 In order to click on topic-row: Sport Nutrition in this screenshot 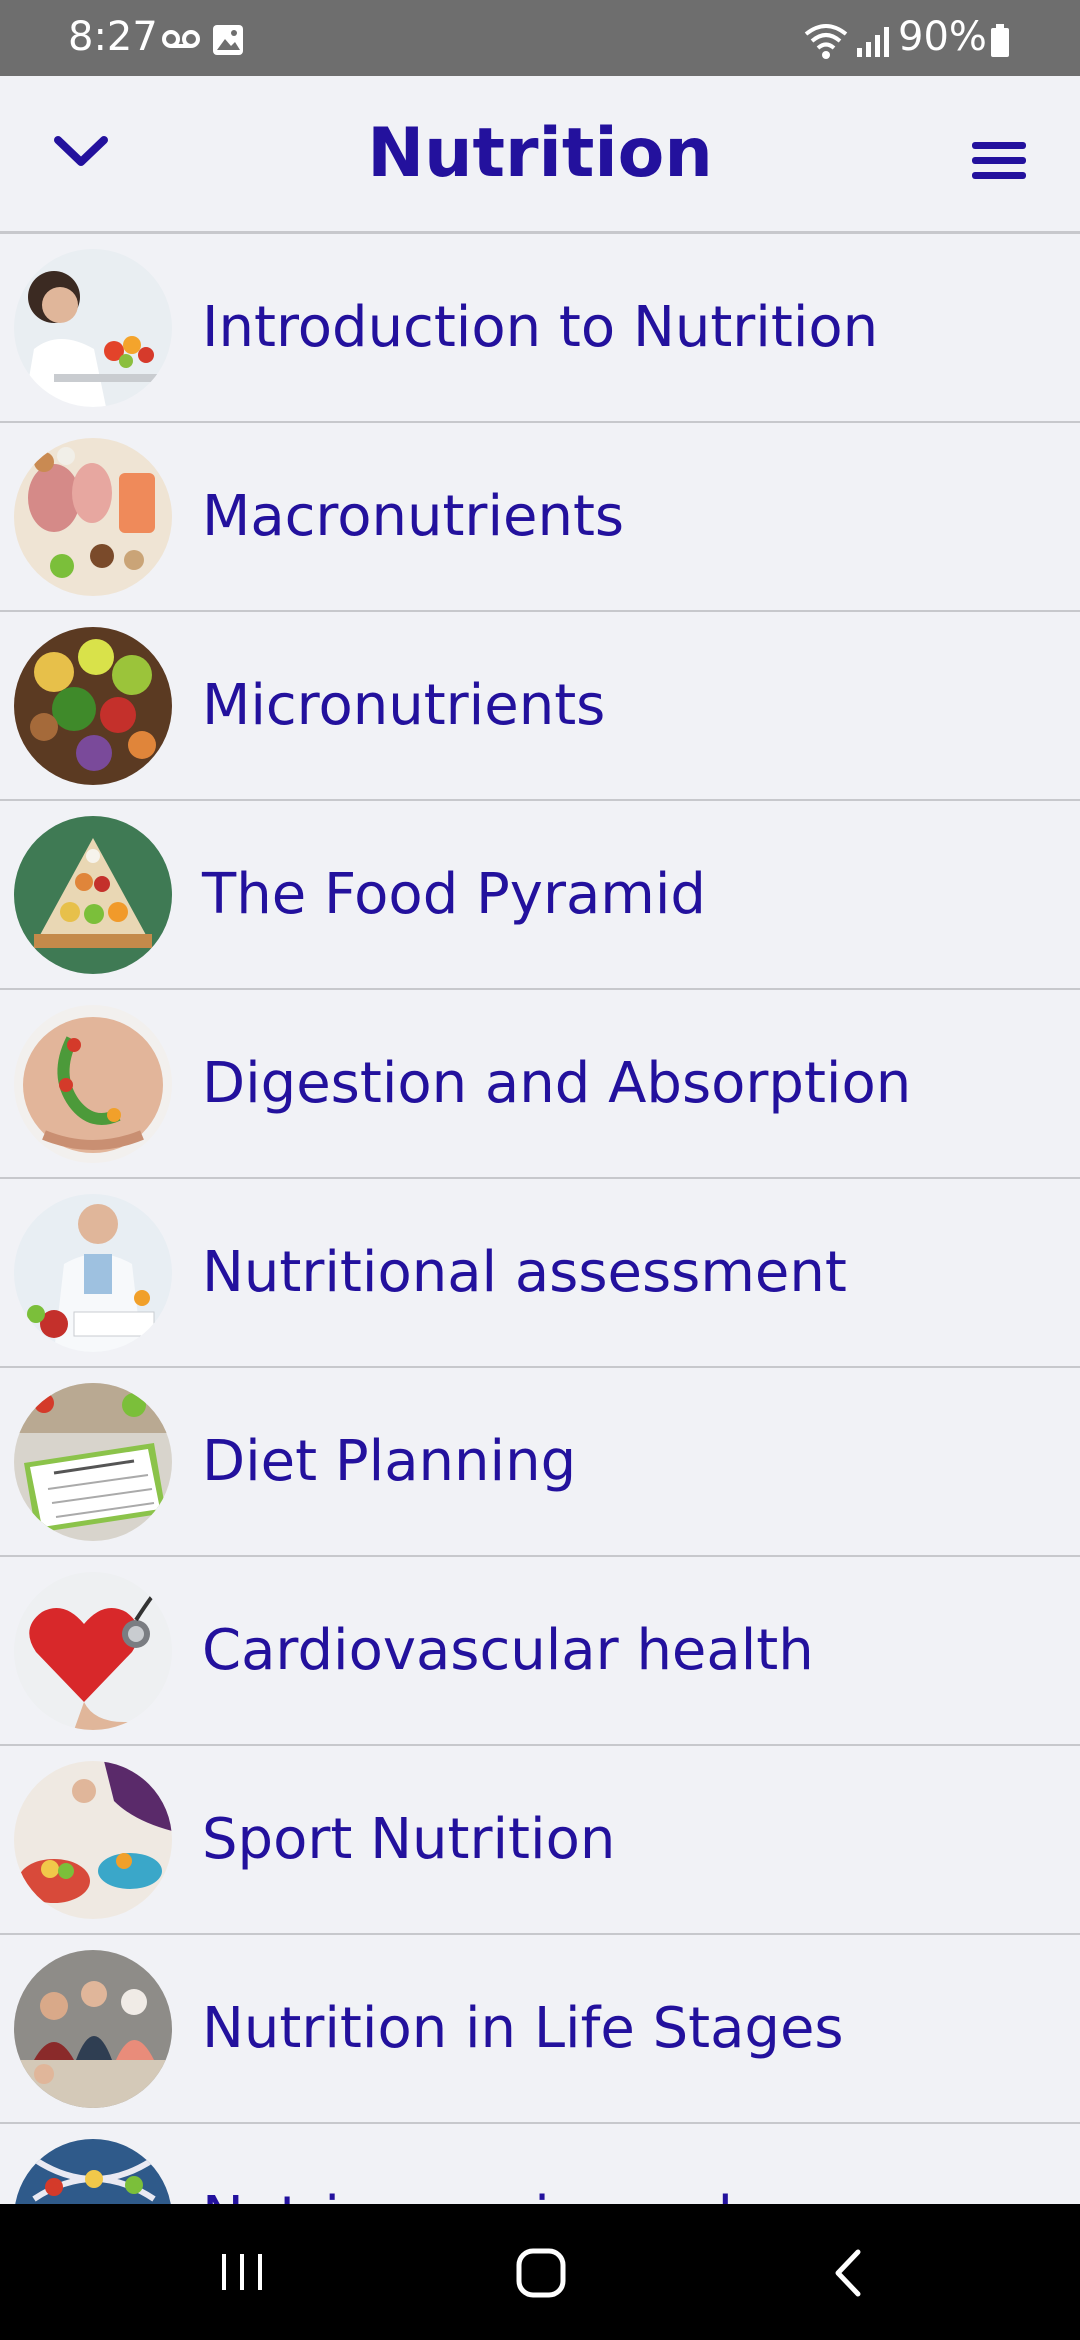, I will do `click(540, 1840)`.